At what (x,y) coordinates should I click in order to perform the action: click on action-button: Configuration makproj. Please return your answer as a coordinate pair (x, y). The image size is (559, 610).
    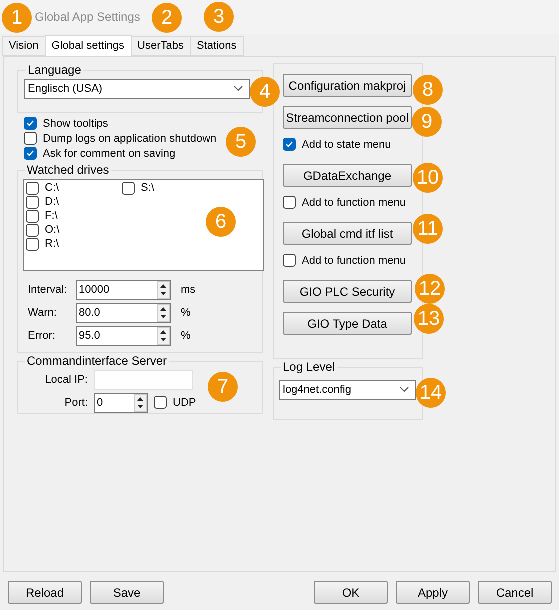
    Looking at the image, I should click on (347, 85).